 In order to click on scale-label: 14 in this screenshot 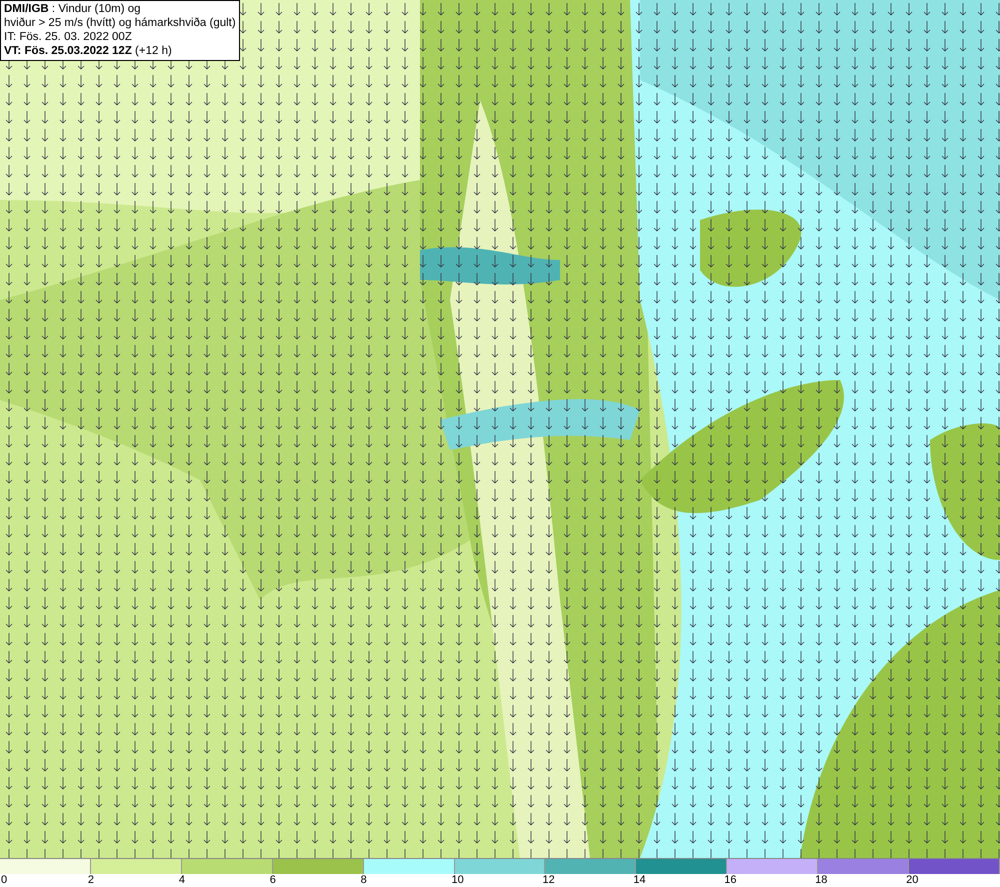, I will do `click(639, 880)`.